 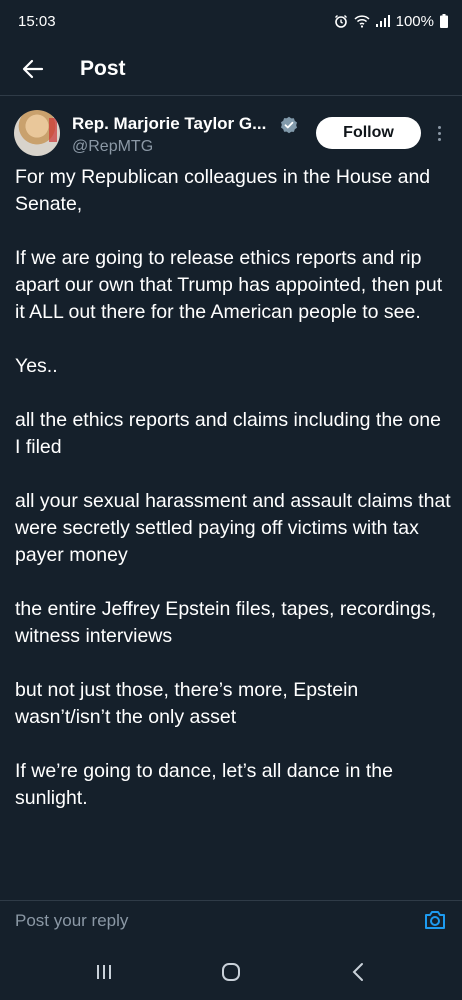 What do you see at coordinates (231, 920) in the screenshot?
I see `reply-composer: Post your reply` at bounding box center [231, 920].